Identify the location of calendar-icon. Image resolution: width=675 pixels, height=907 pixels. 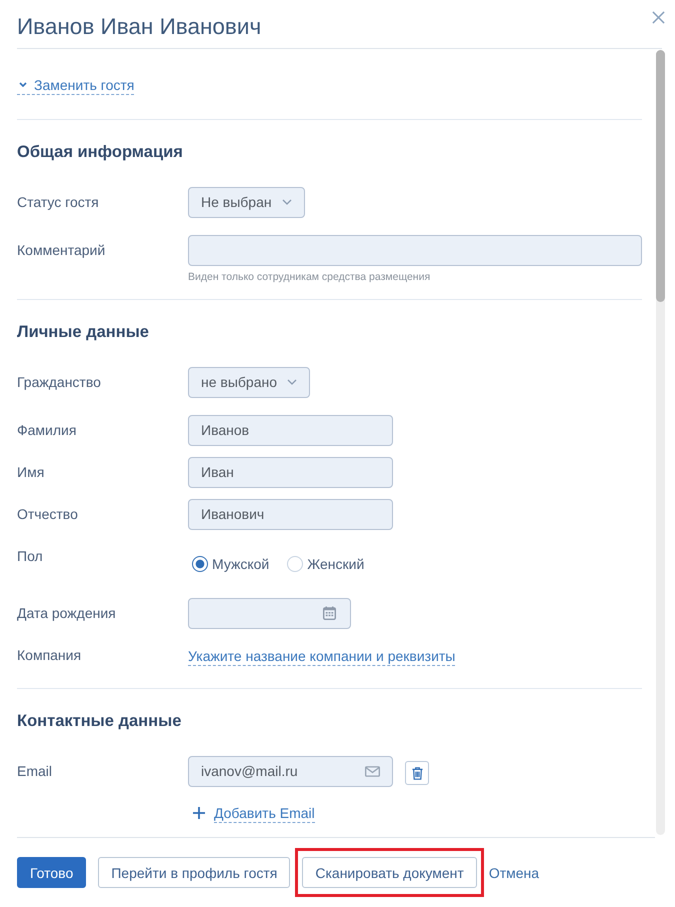
(329, 613).